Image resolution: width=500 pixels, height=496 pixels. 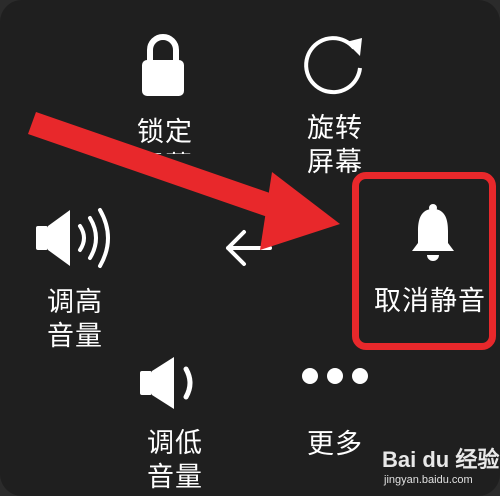 I want to click on watermark-logo: Bai du 经验, so click(x=441, y=459).